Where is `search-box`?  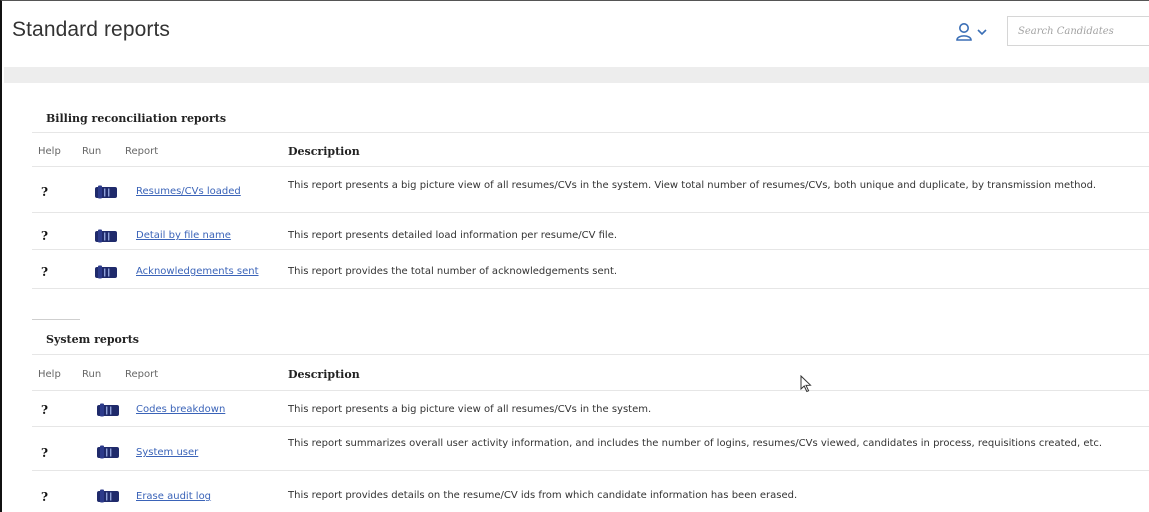
search-box is located at coordinates (1078, 31).